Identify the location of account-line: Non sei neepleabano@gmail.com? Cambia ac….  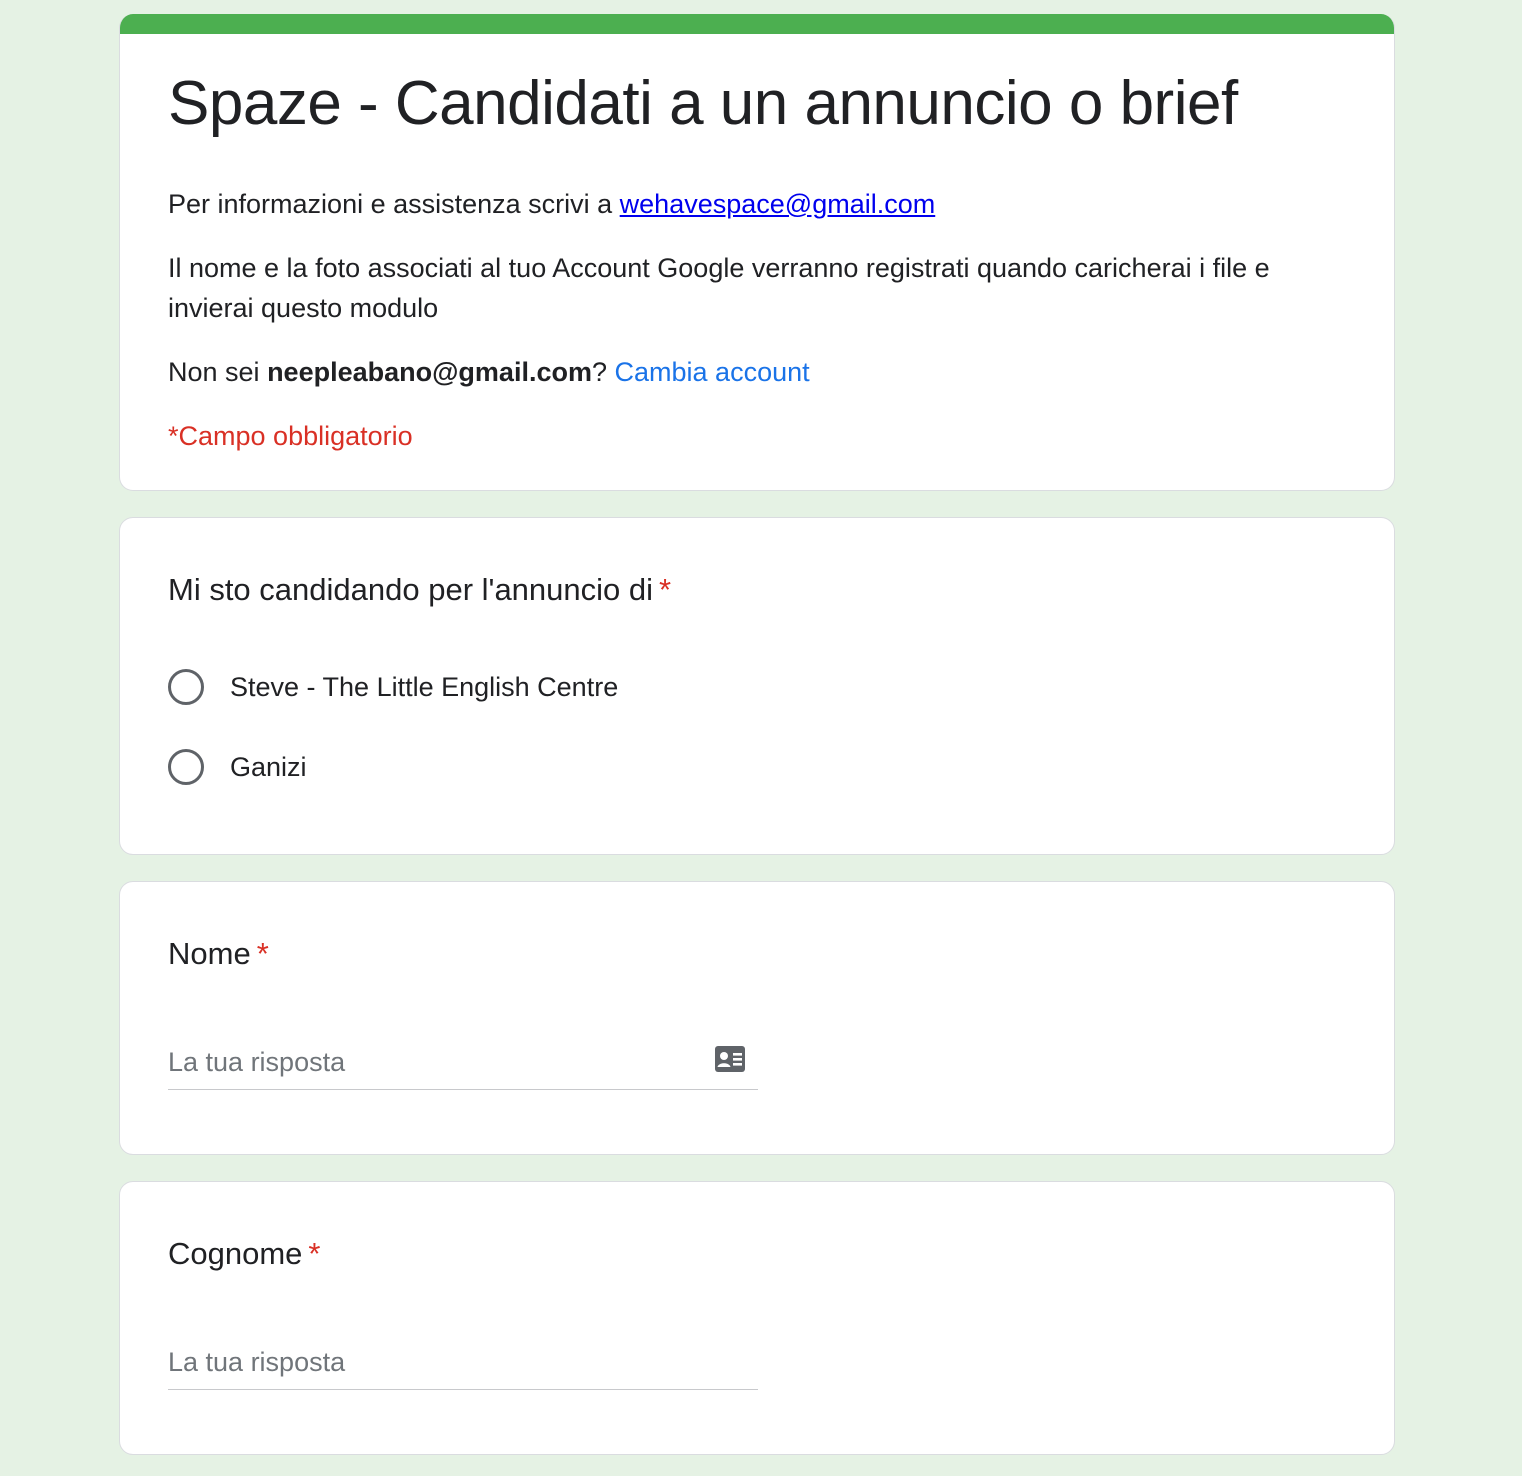
(758, 372).